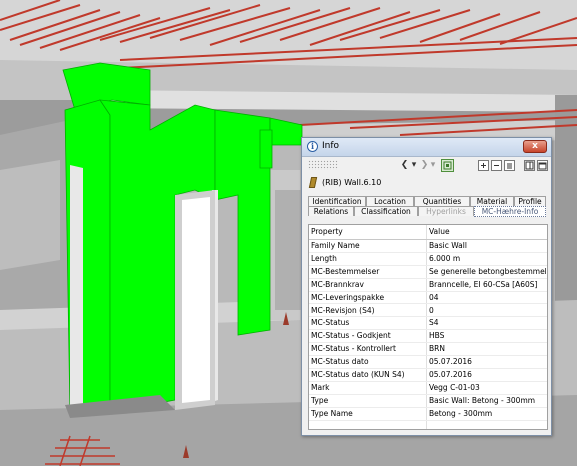 This screenshot has height=466, width=577. I want to click on tab-material: Material, so click(492, 201).